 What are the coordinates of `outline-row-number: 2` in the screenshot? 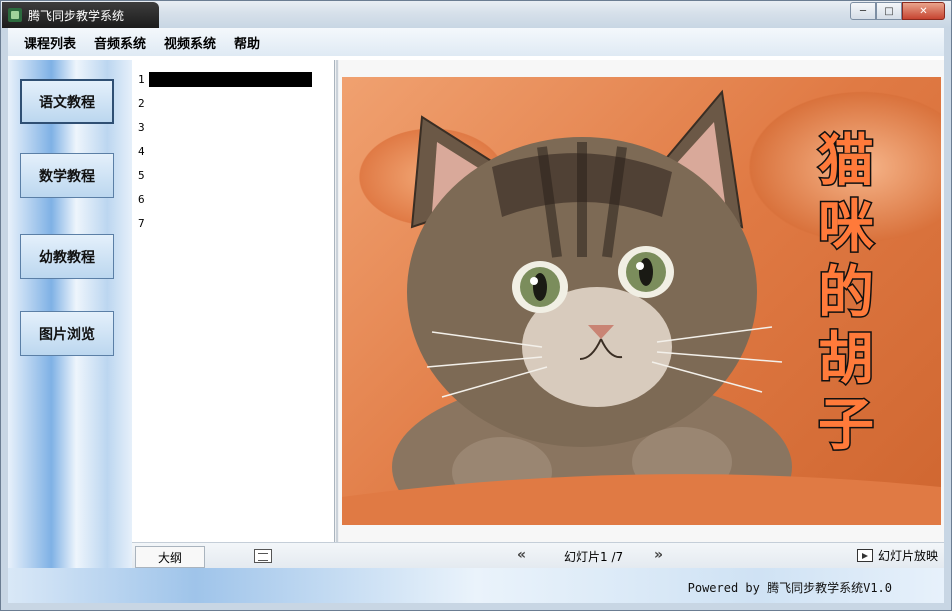 It's located at (141, 103).